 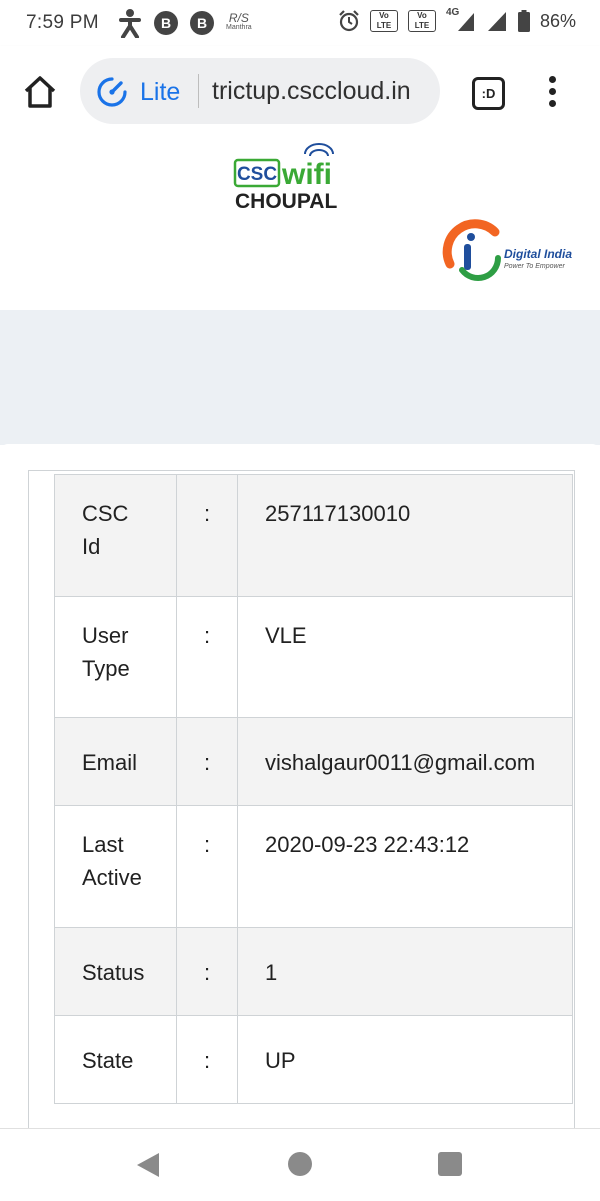 I want to click on svg-text: Digital India, so click(x=538, y=254).